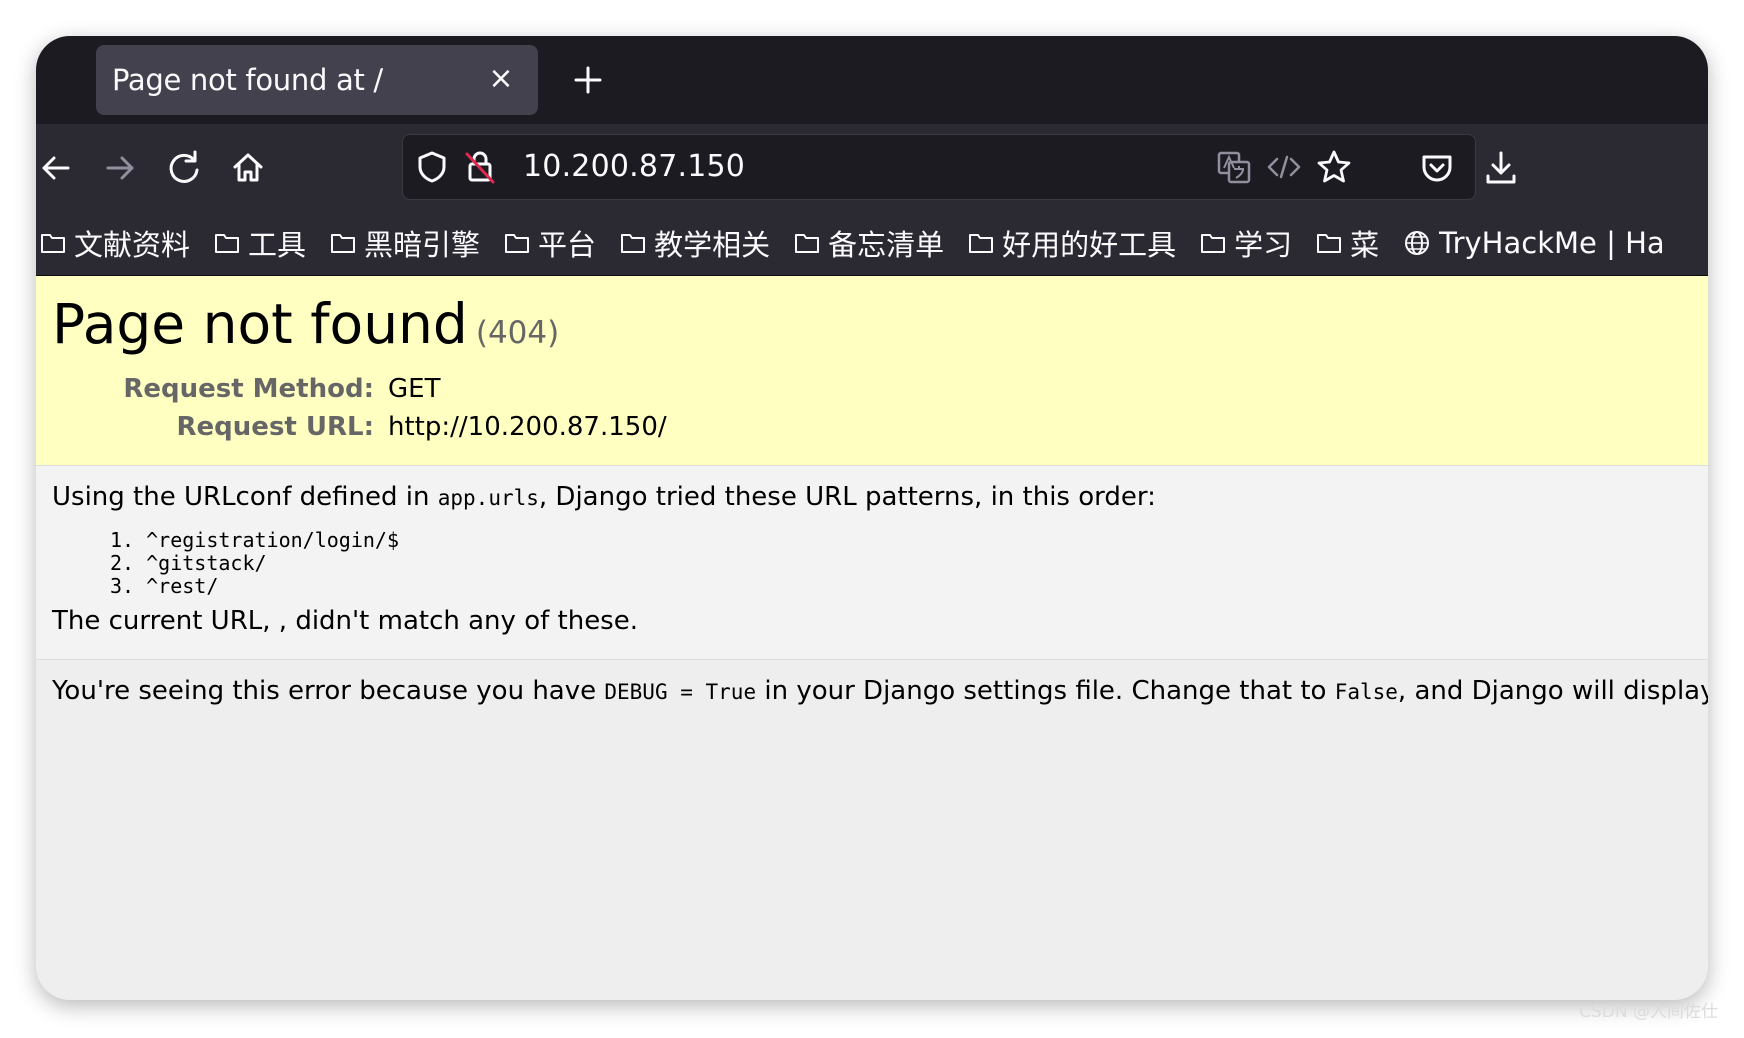 This screenshot has height=1038, width=1744. I want to click on bookmark-label: 备忘清单, so click(886, 244).